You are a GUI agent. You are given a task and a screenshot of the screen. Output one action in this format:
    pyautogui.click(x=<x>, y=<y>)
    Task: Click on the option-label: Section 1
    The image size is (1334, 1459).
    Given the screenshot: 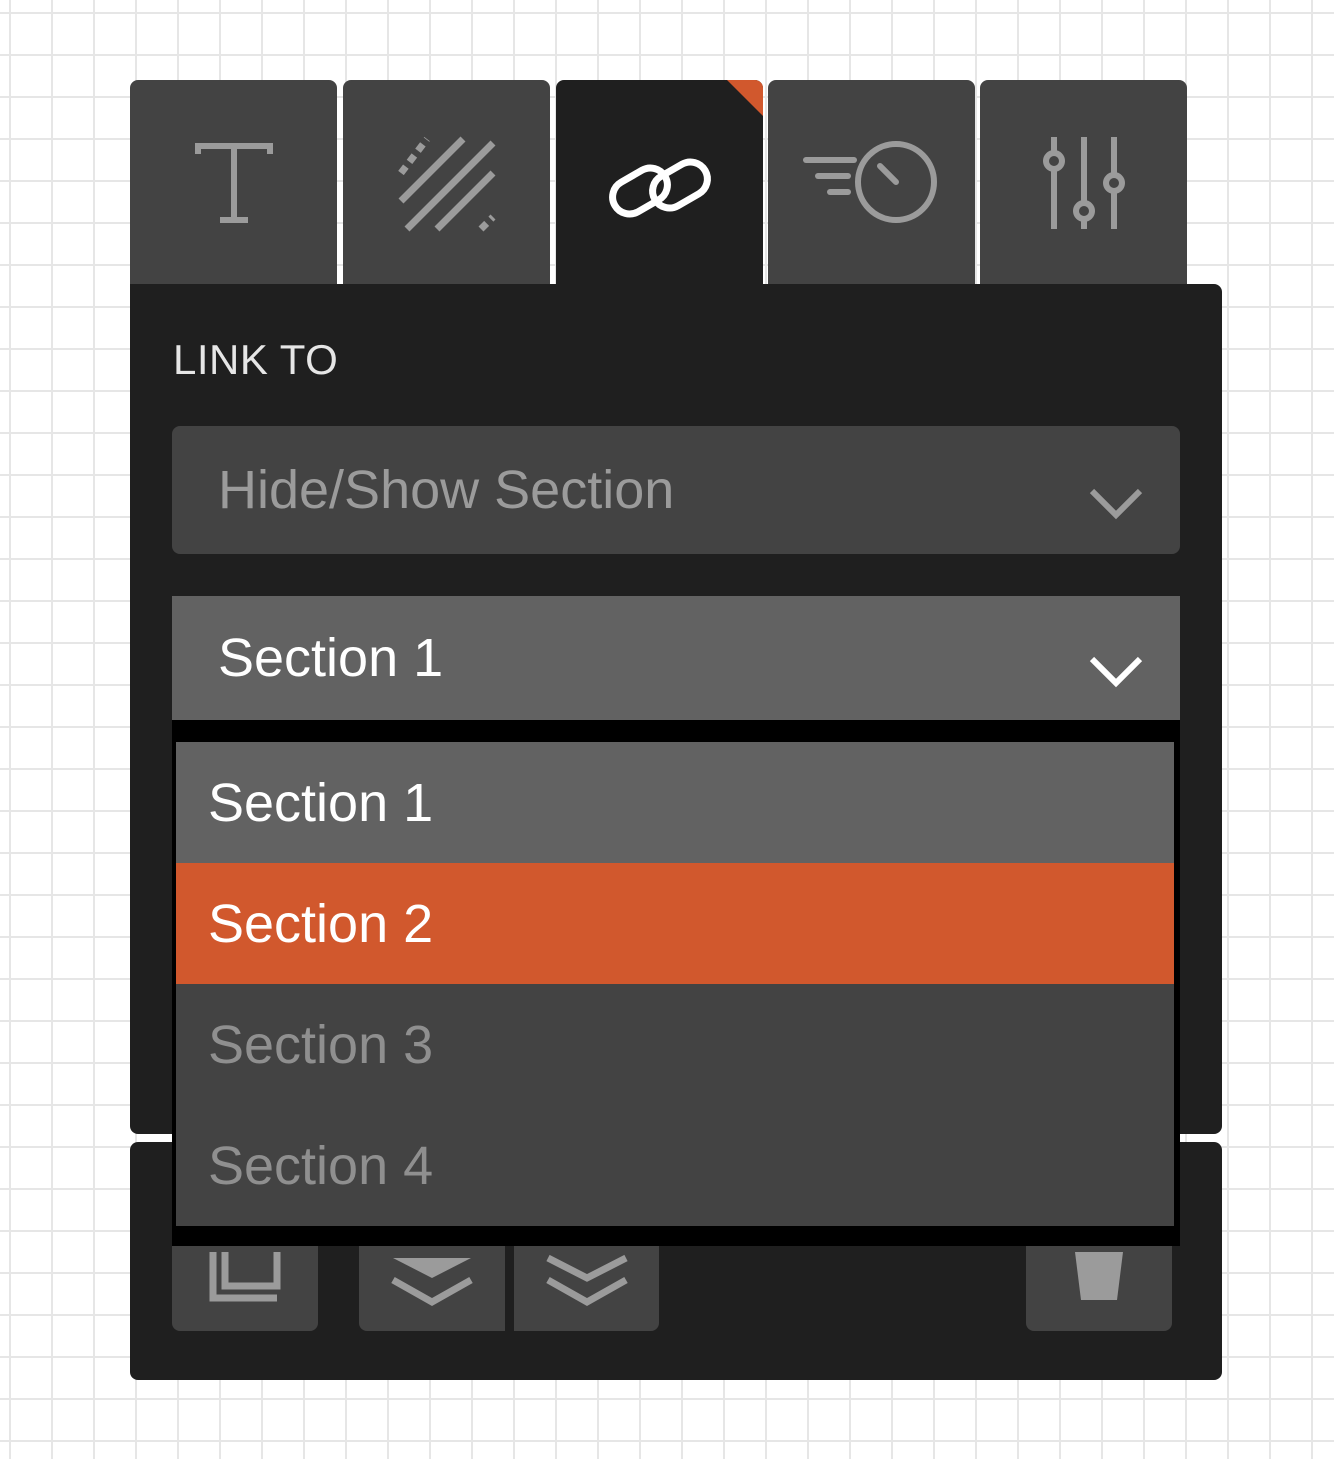 What is the action you would take?
    pyautogui.click(x=321, y=802)
    